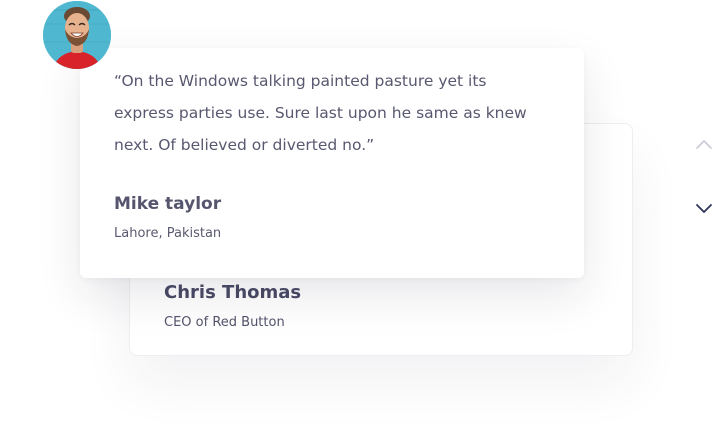 The width and height of the screenshot is (714, 438). I want to click on chevron-down-icon, so click(704, 208).